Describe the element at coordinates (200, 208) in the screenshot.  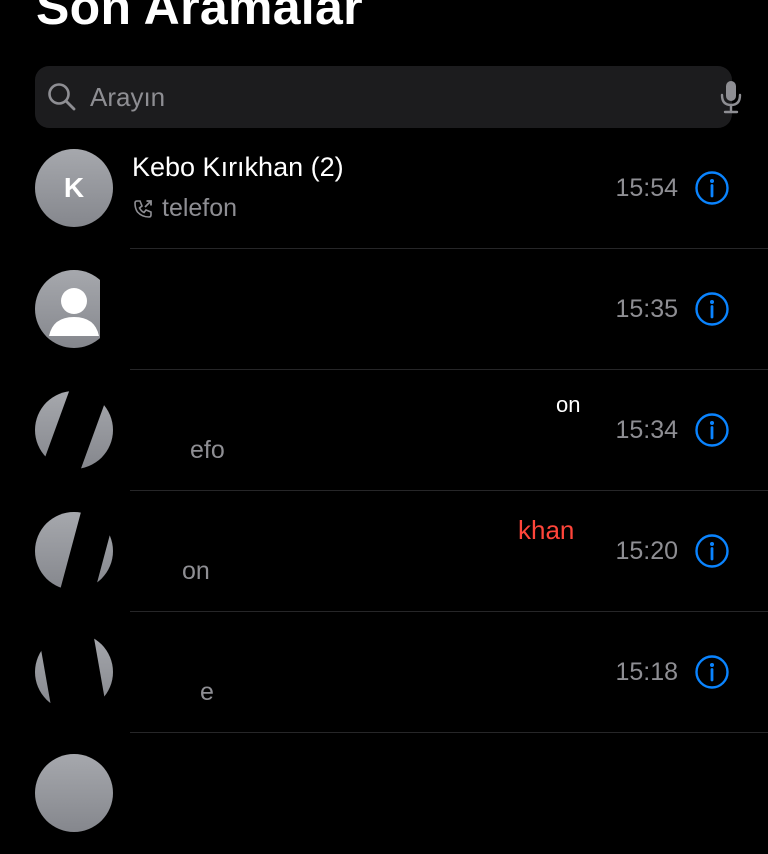
I see `call-type-label: telefon` at that location.